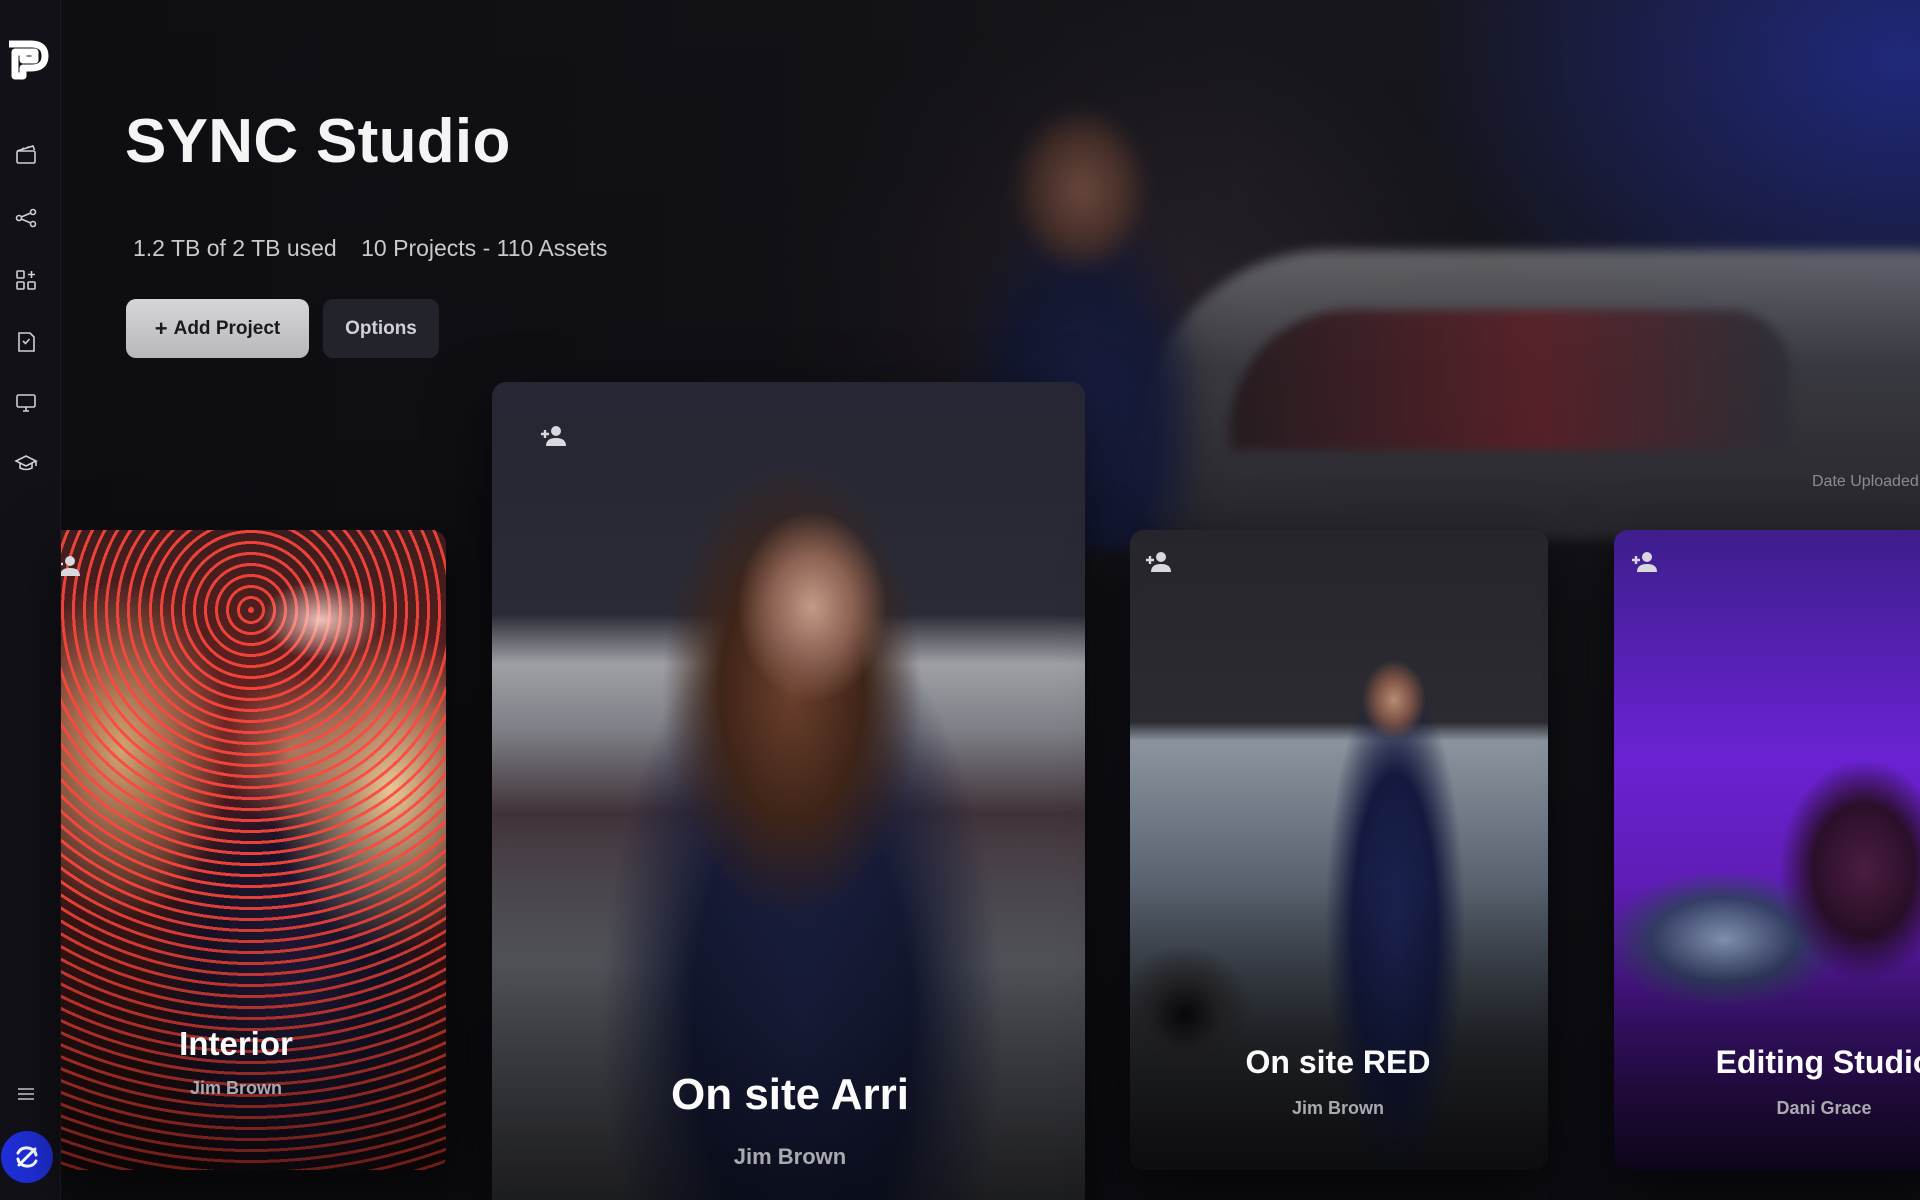 The width and height of the screenshot is (1920, 1200). I want to click on project-owner: Dani Grace, so click(1824, 1108).